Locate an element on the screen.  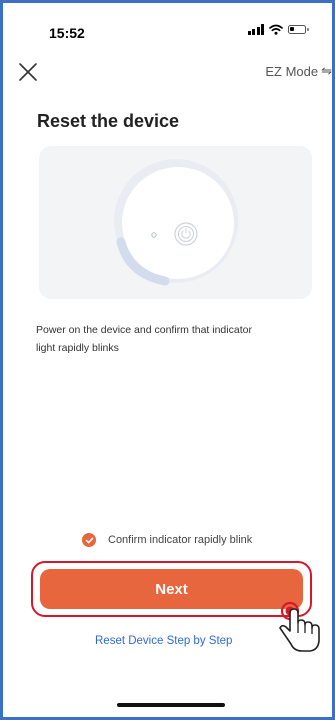
status-bar: 15:52 is located at coordinates (167, 25).